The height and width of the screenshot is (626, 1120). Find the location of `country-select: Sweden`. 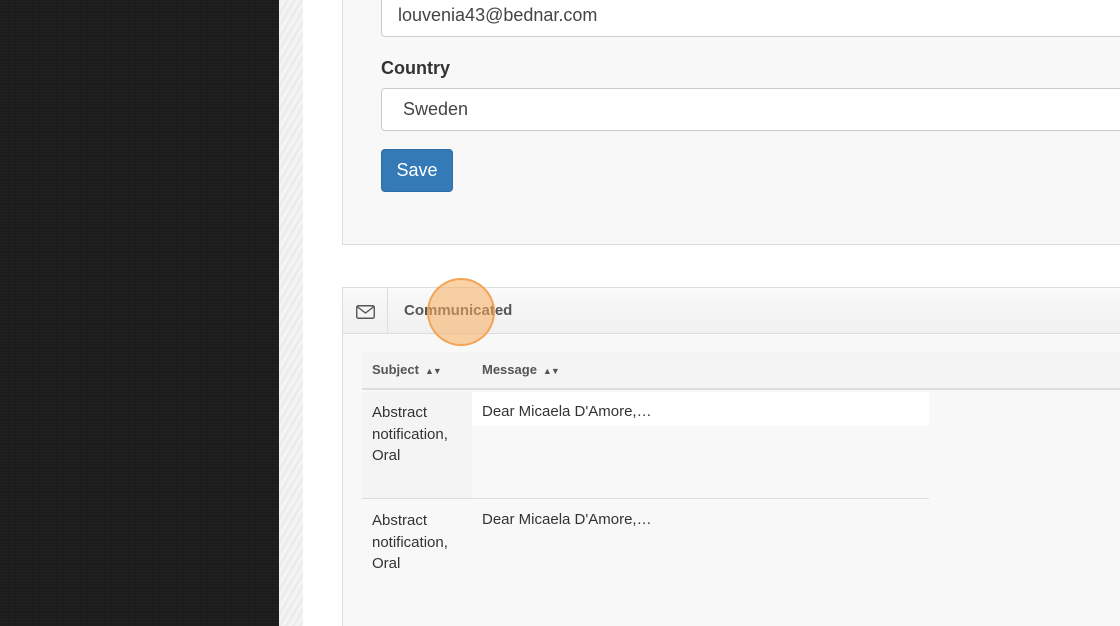

country-select: Sweden is located at coordinates (750, 109).